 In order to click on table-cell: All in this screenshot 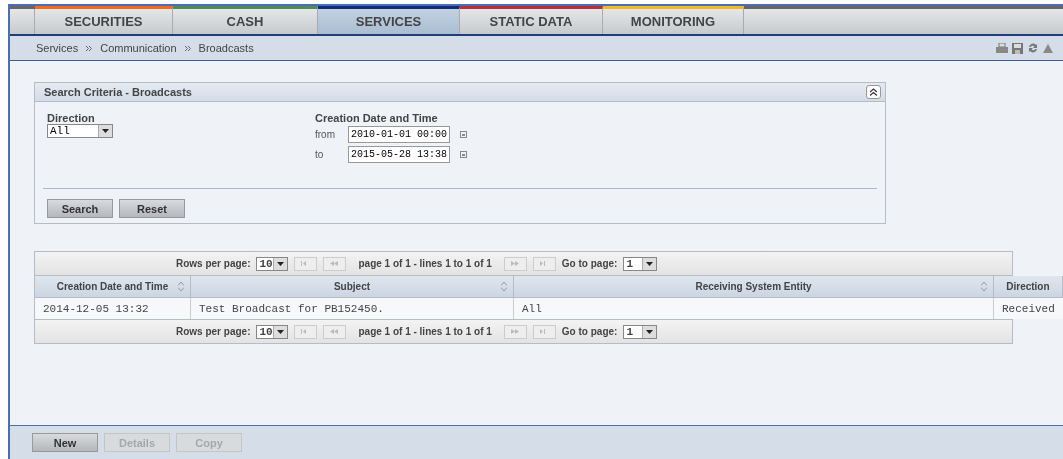, I will do `click(754, 308)`.